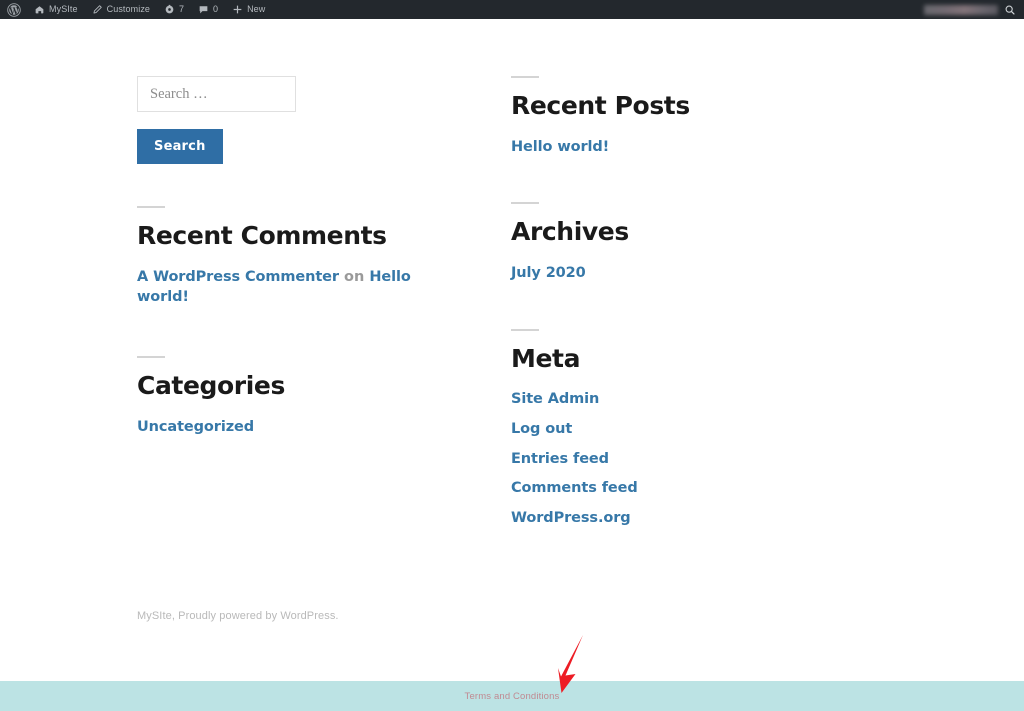  What do you see at coordinates (302, 396) in the screenshot?
I see `widget-categories: Categories Uncategorized` at bounding box center [302, 396].